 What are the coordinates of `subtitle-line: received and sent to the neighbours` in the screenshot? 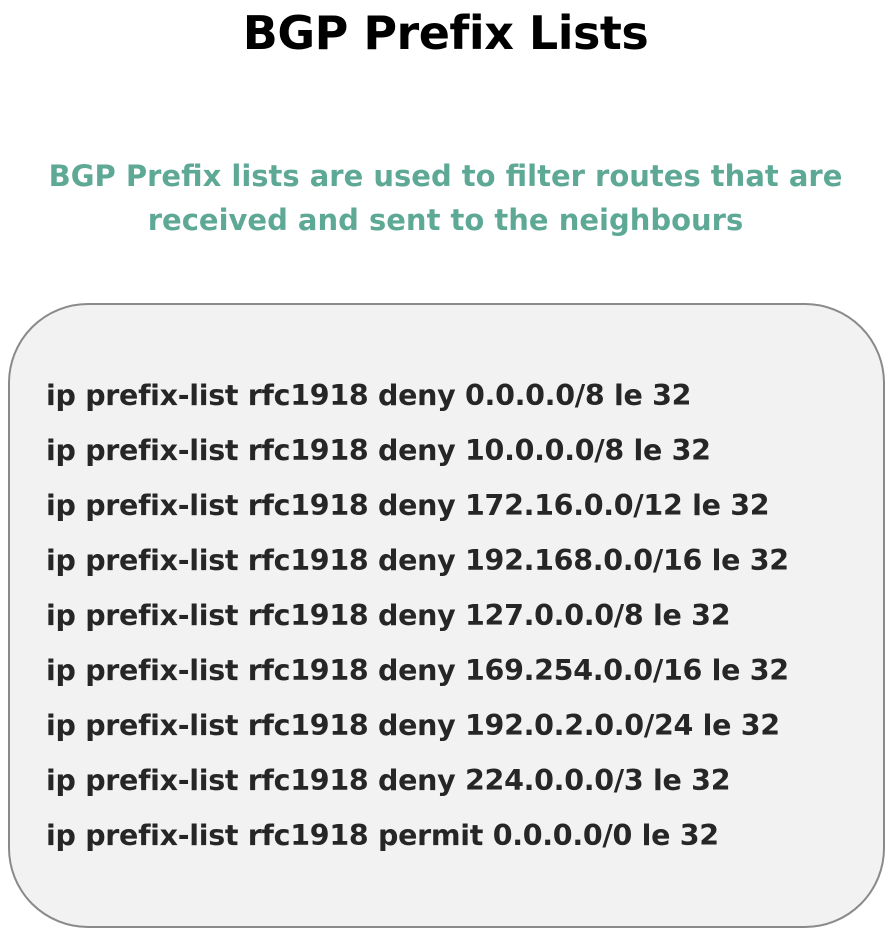 It's located at (445, 220).